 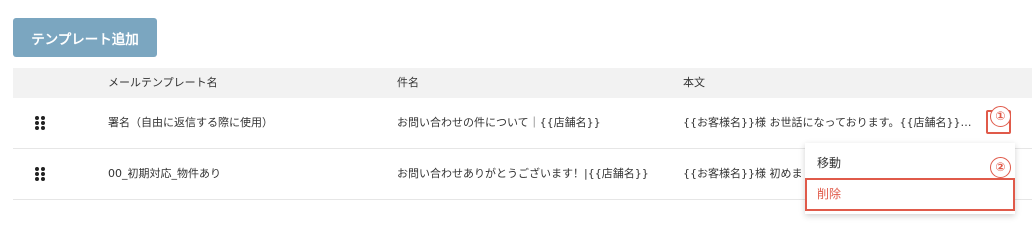 What do you see at coordinates (910, 163) in the screenshot?
I see `menu-item-move: 移動` at bounding box center [910, 163].